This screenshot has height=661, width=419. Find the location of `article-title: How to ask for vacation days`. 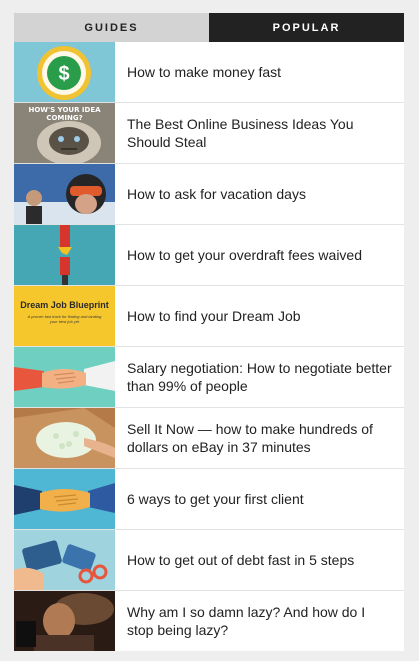

article-title: How to ask for vacation days is located at coordinates (259, 194).